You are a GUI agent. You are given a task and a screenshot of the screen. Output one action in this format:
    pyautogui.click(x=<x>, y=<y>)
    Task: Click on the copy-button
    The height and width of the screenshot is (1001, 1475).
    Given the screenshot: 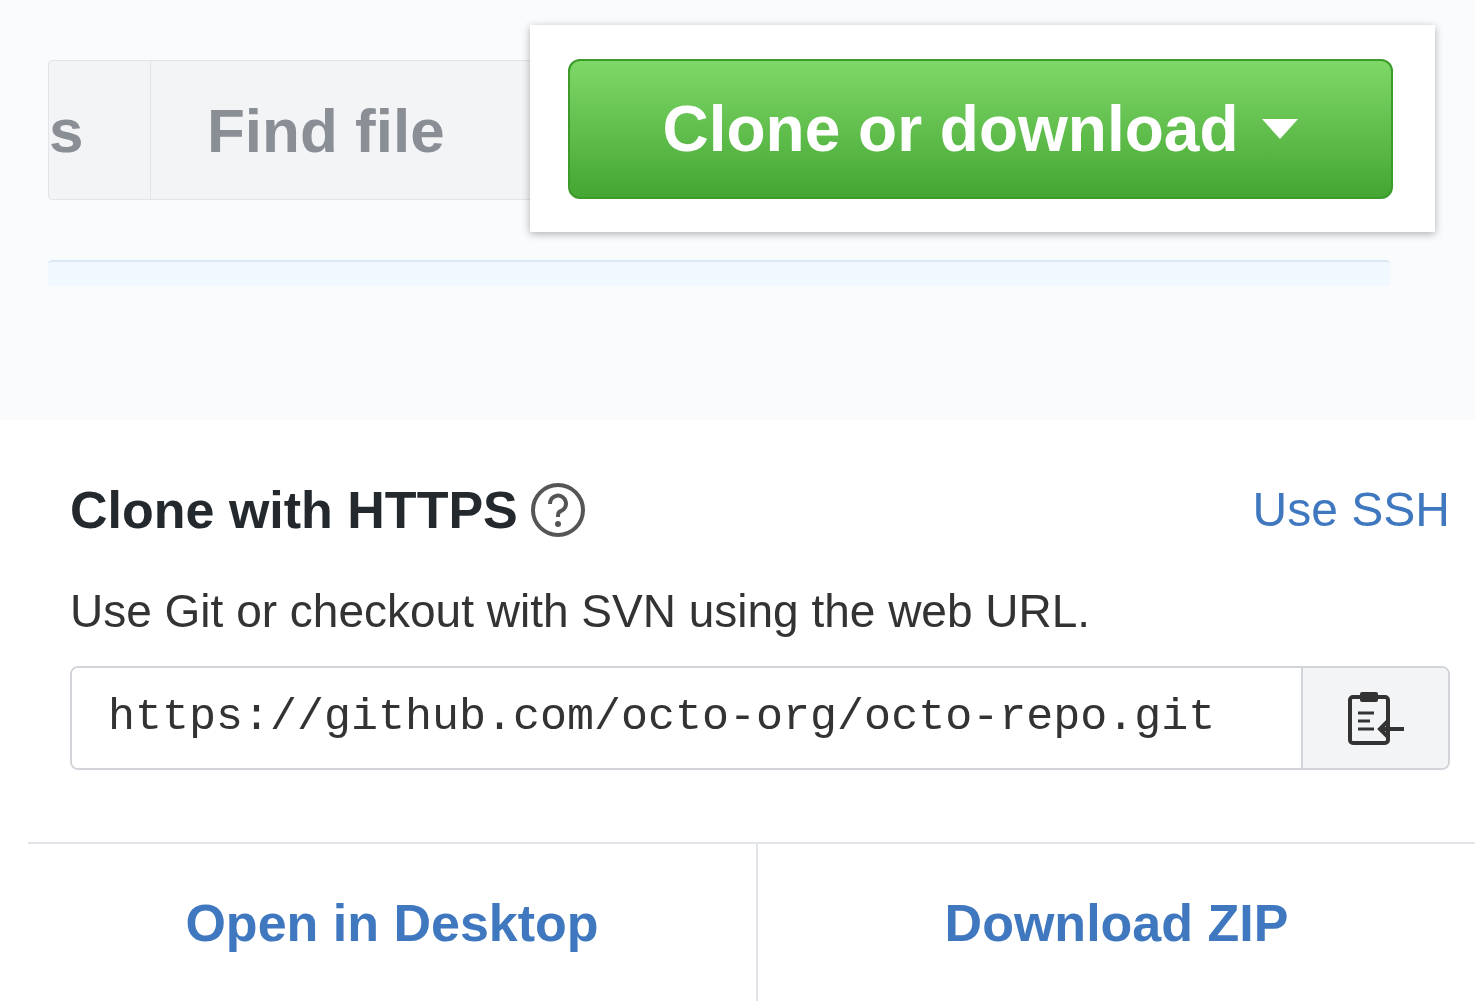 What is the action you would take?
    pyautogui.click(x=1374, y=718)
    